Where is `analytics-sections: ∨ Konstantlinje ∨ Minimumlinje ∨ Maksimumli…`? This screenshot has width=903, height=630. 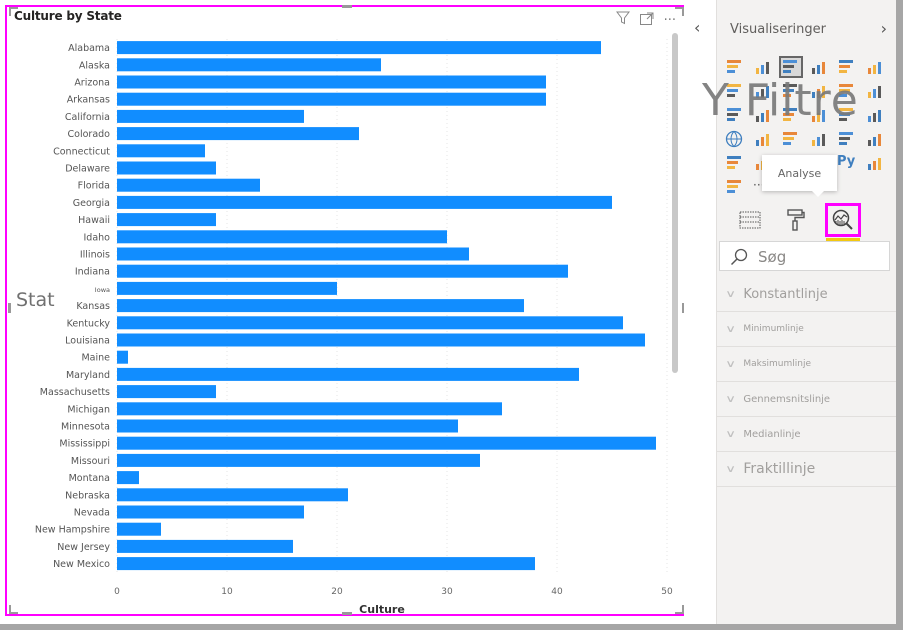 analytics-sections: ∨ Konstantlinje ∨ Minimumlinje ∨ Maksimumli… is located at coordinates (806, 382).